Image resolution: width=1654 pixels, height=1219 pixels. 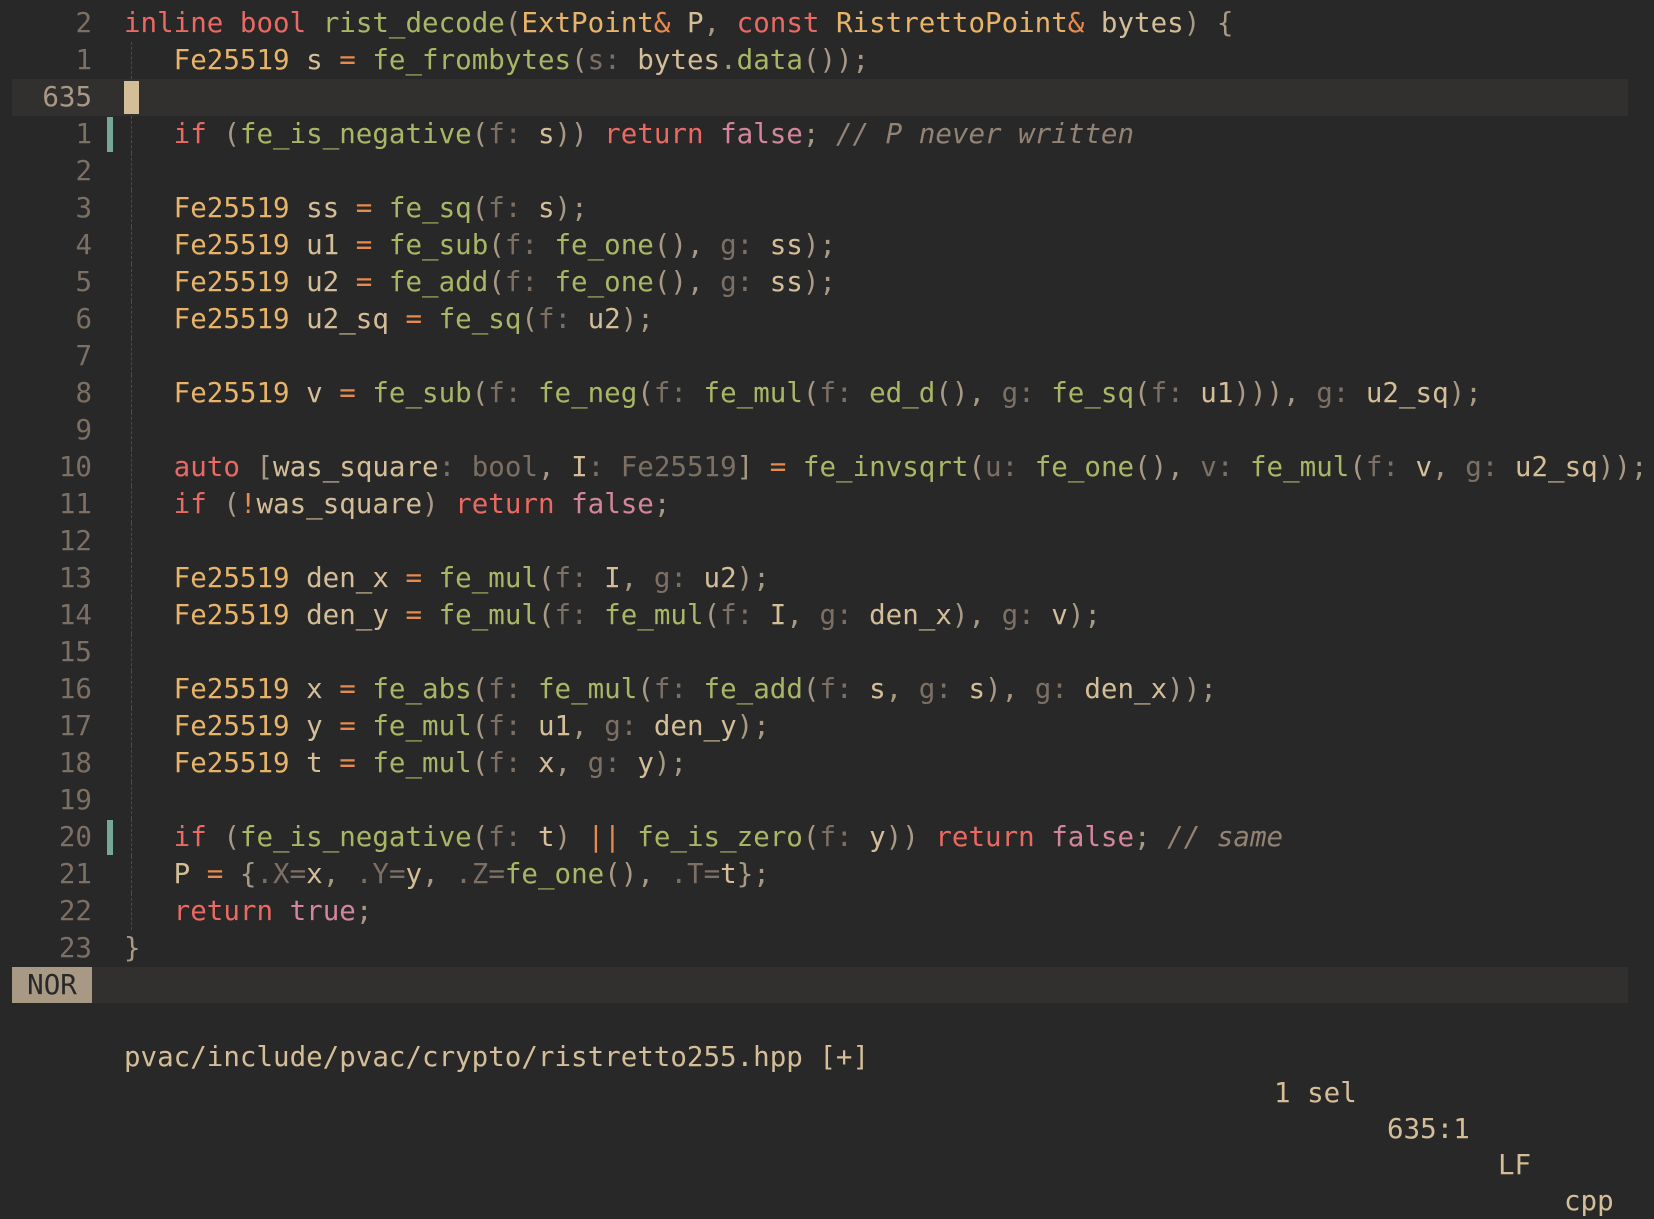 What do you see at coordinates (397, 504) in the screenshot?
I see `line-code: if (!was_square) return false;` at bounding box center [397, 504].